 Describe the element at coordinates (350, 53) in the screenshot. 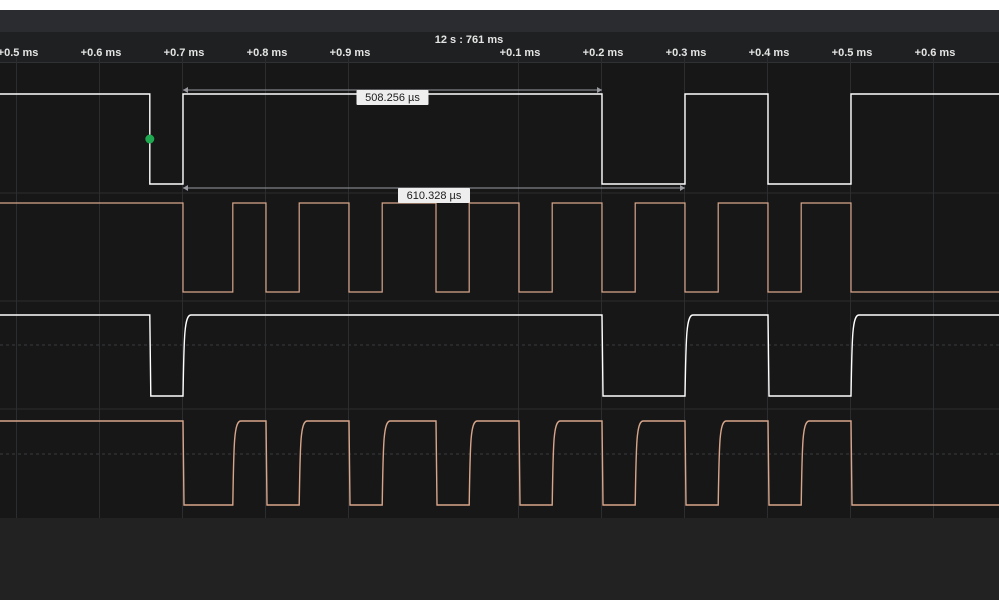

I see `time-tick-label: +0.9 ms` at that location.